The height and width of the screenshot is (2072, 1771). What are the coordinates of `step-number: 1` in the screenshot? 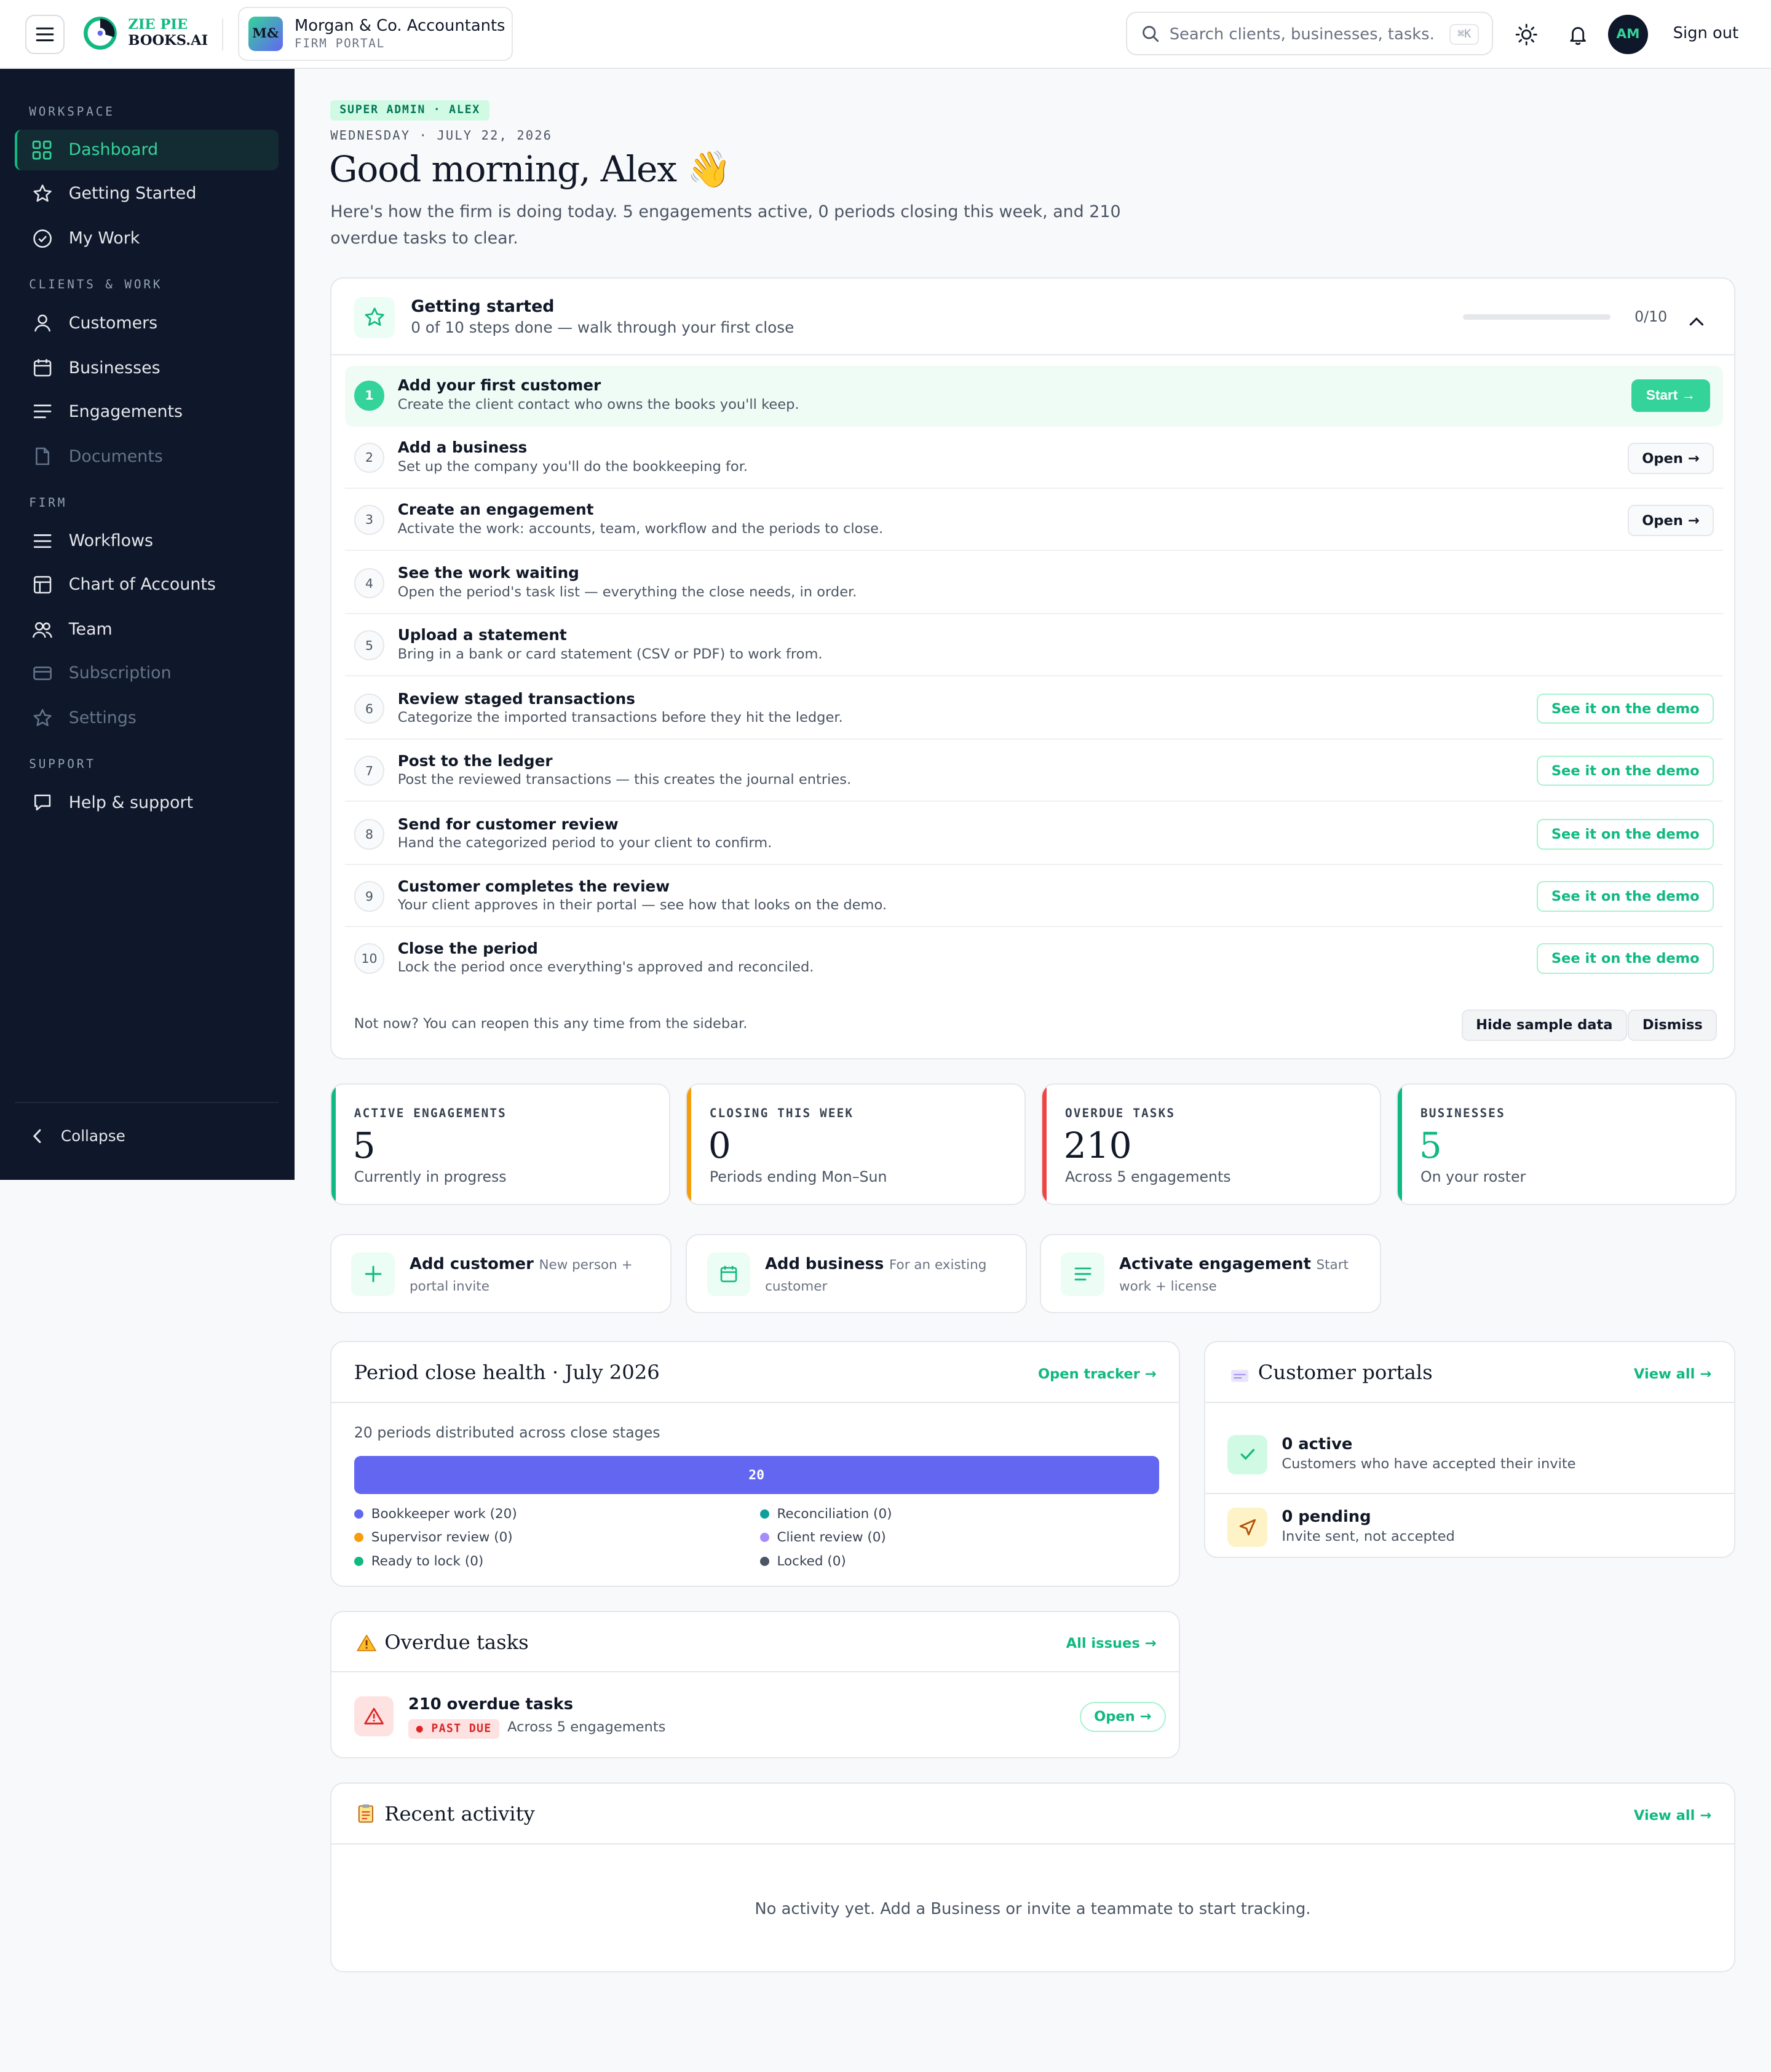 It's located at (369, 395).